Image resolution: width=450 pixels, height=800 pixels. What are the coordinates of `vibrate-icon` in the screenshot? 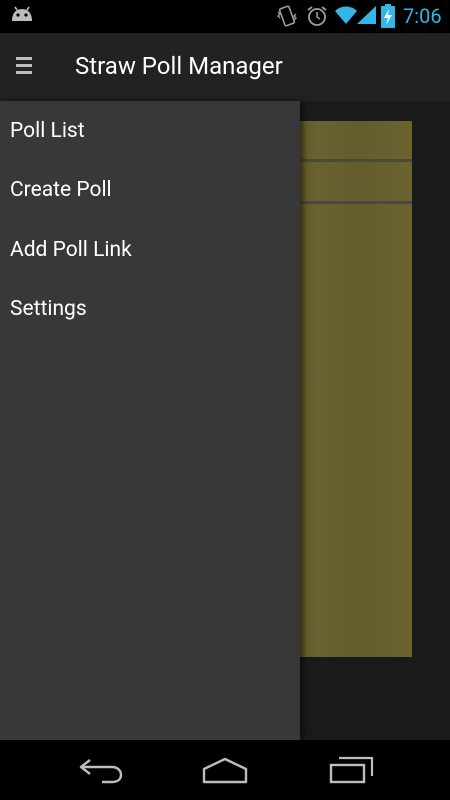 It's located at (287, 16).